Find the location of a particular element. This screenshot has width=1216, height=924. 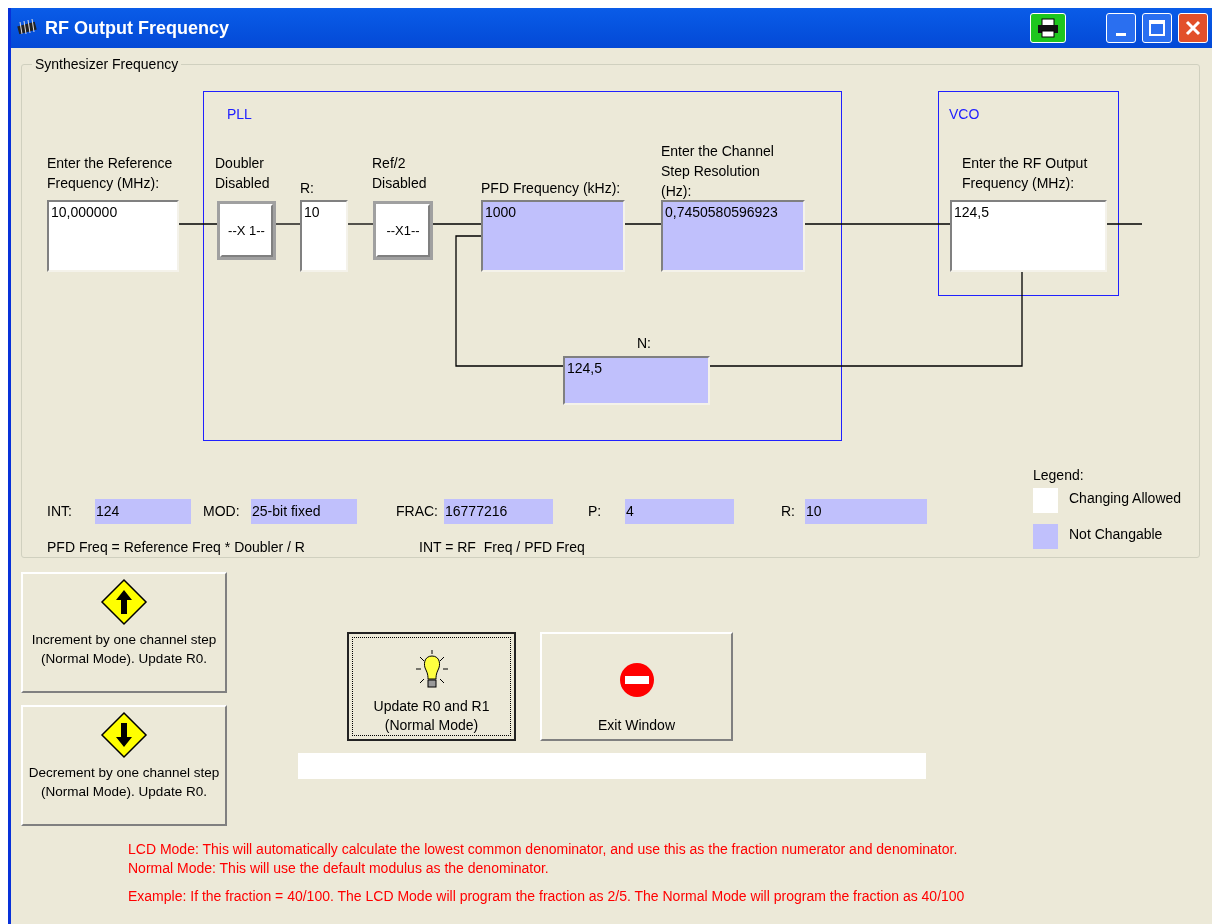

field-label: R: is located at coordinates (307, 188).